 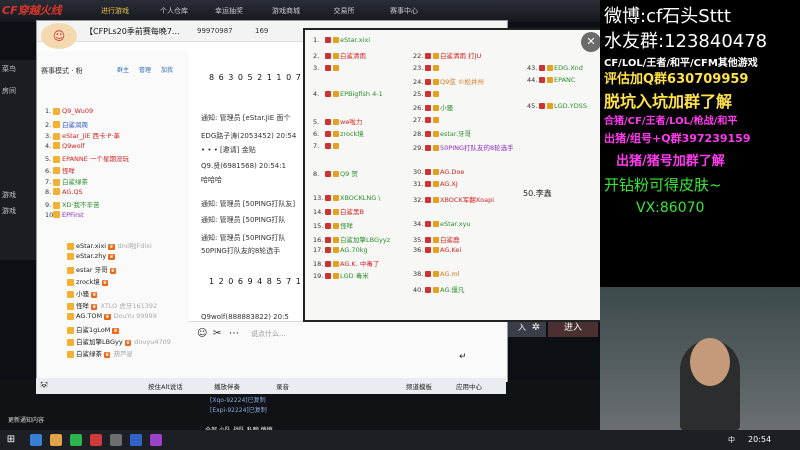 I want to click on rank-row: 25., so click(x=426, y=94).